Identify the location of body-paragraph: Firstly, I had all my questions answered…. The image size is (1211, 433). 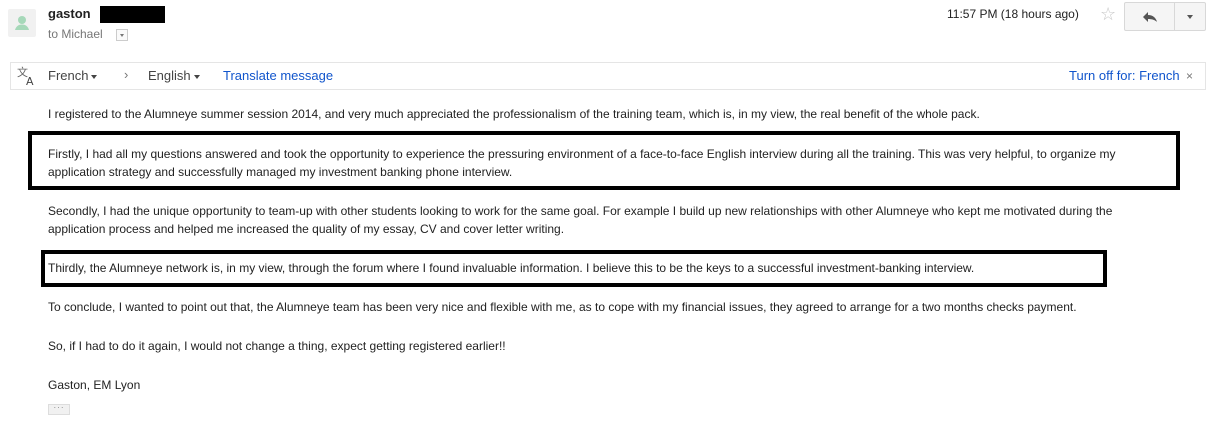
(582, 163).